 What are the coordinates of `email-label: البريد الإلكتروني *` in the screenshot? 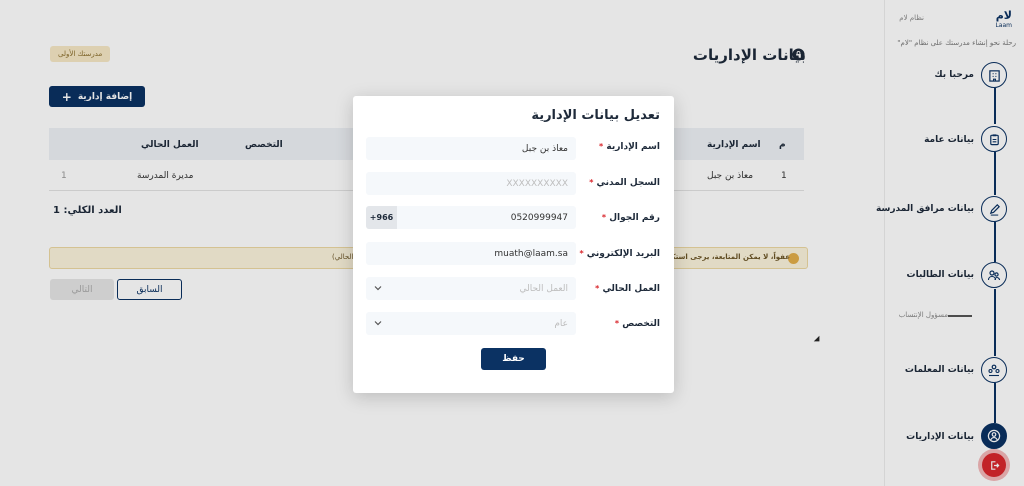 It's located at (619, 254).